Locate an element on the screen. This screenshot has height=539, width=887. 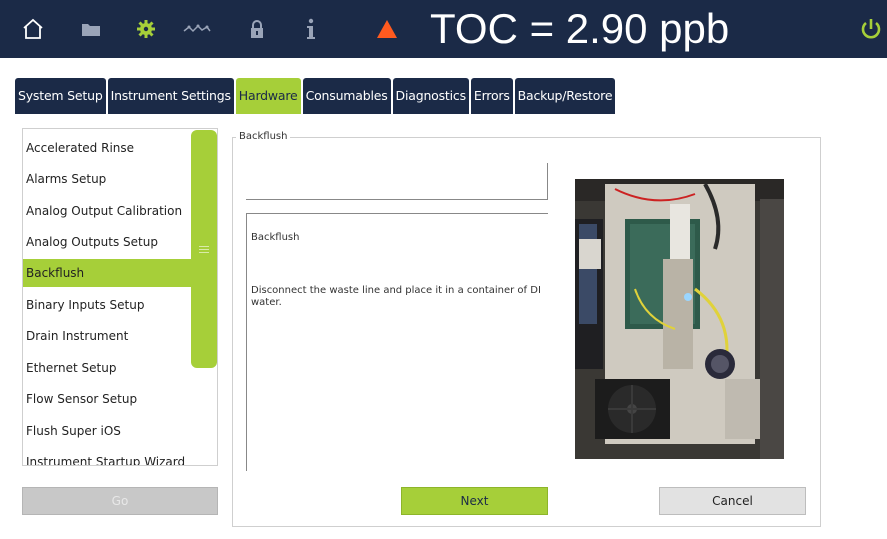
next-button: Next is located at coordinates (474, 501).